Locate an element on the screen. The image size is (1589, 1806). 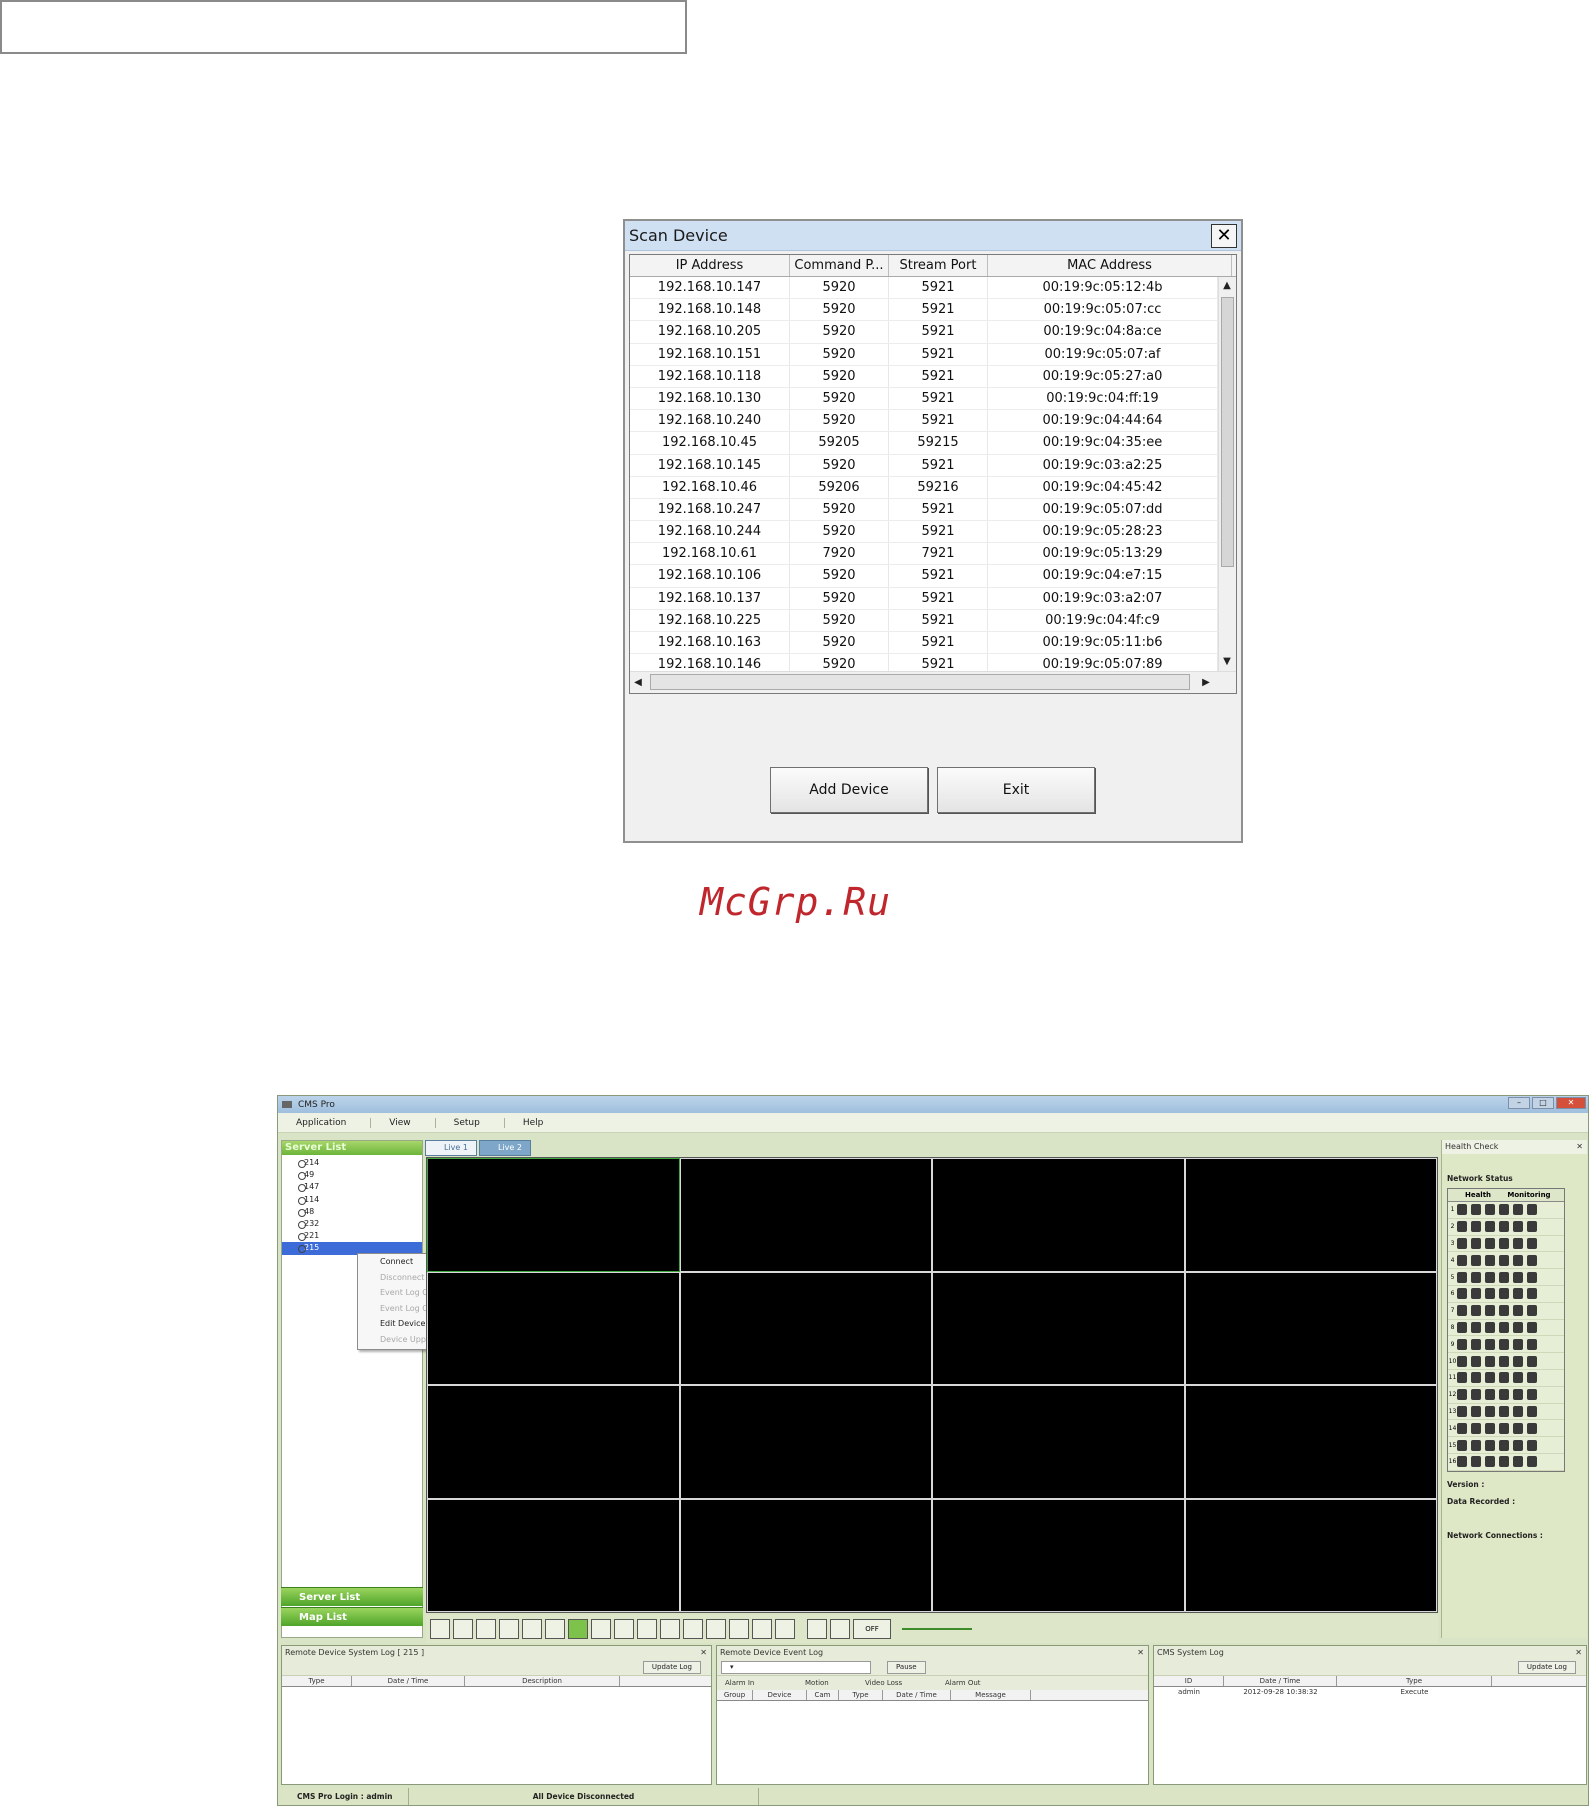
server-item: 232 is located at coordinates (352, 1224).